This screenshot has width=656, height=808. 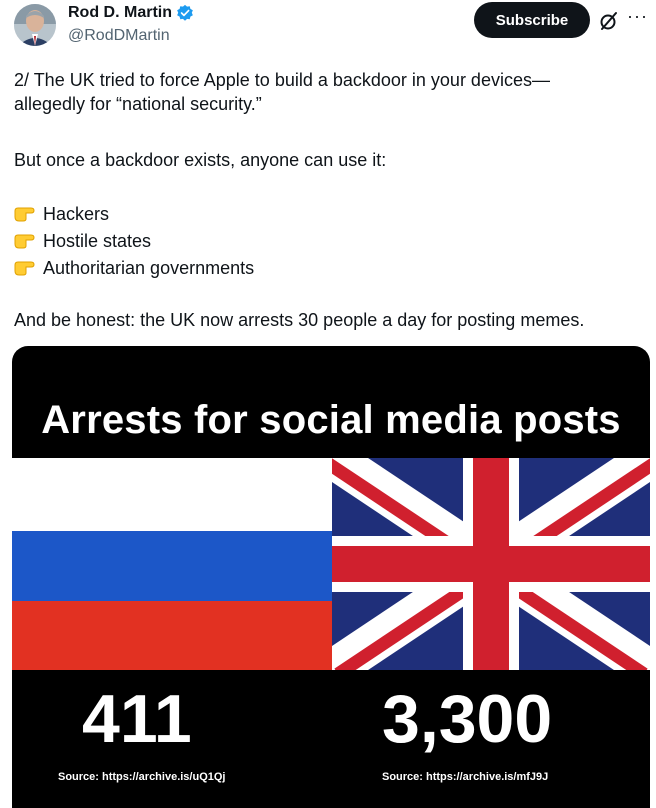 What do you see at coordinates (97, 241) in the screenshot?
I see `bullet-label: Hostile states` at bounding box center [97, 241].